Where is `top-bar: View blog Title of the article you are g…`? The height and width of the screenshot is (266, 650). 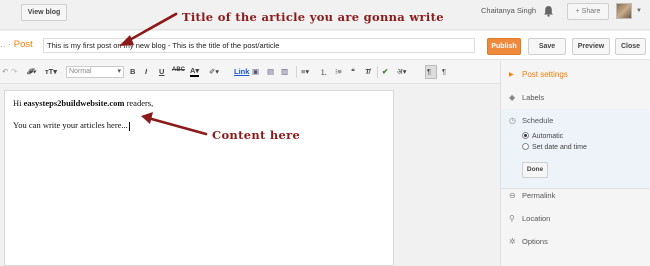
top-bar: View blog Title of the article you are g… is located at coordinates (325, 15).